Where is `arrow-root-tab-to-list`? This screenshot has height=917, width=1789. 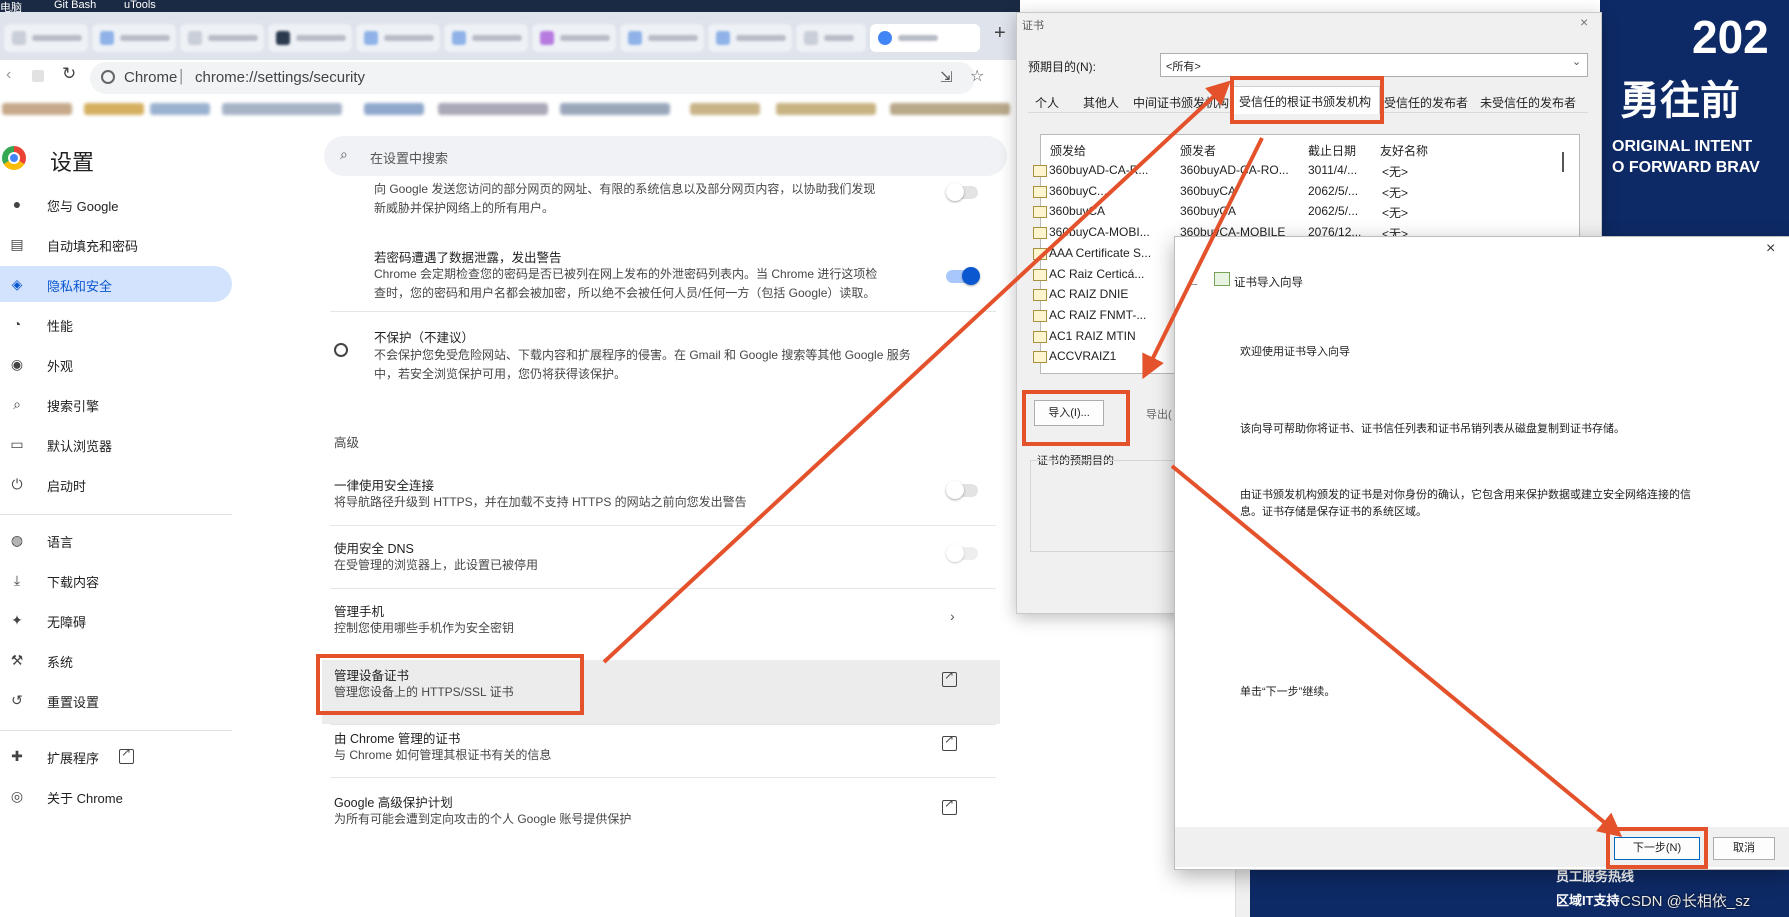 arrow-root-tab-to-list is located at coordinates (1203, 258).